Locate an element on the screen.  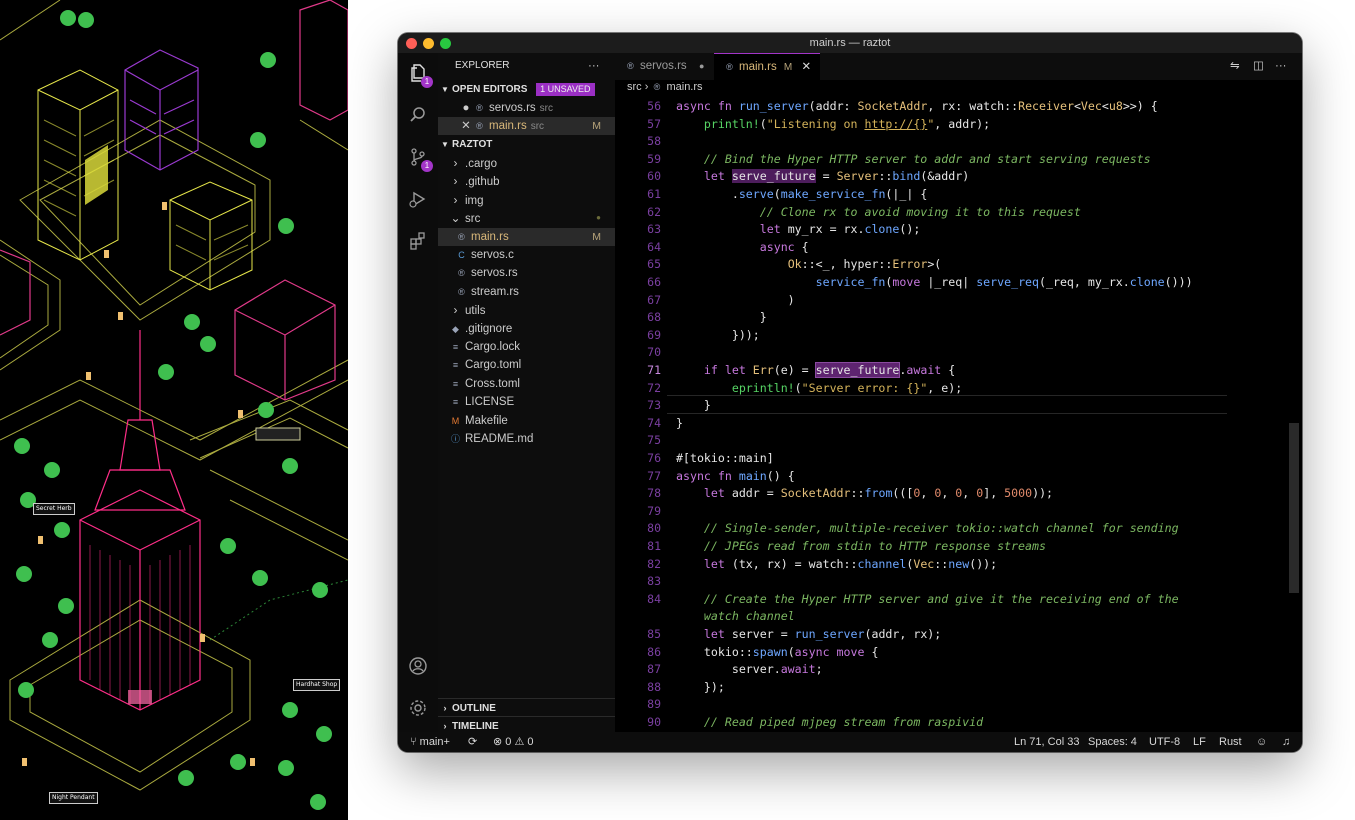
info-file-icon: ⓘ is located at coordinates (455, 439).